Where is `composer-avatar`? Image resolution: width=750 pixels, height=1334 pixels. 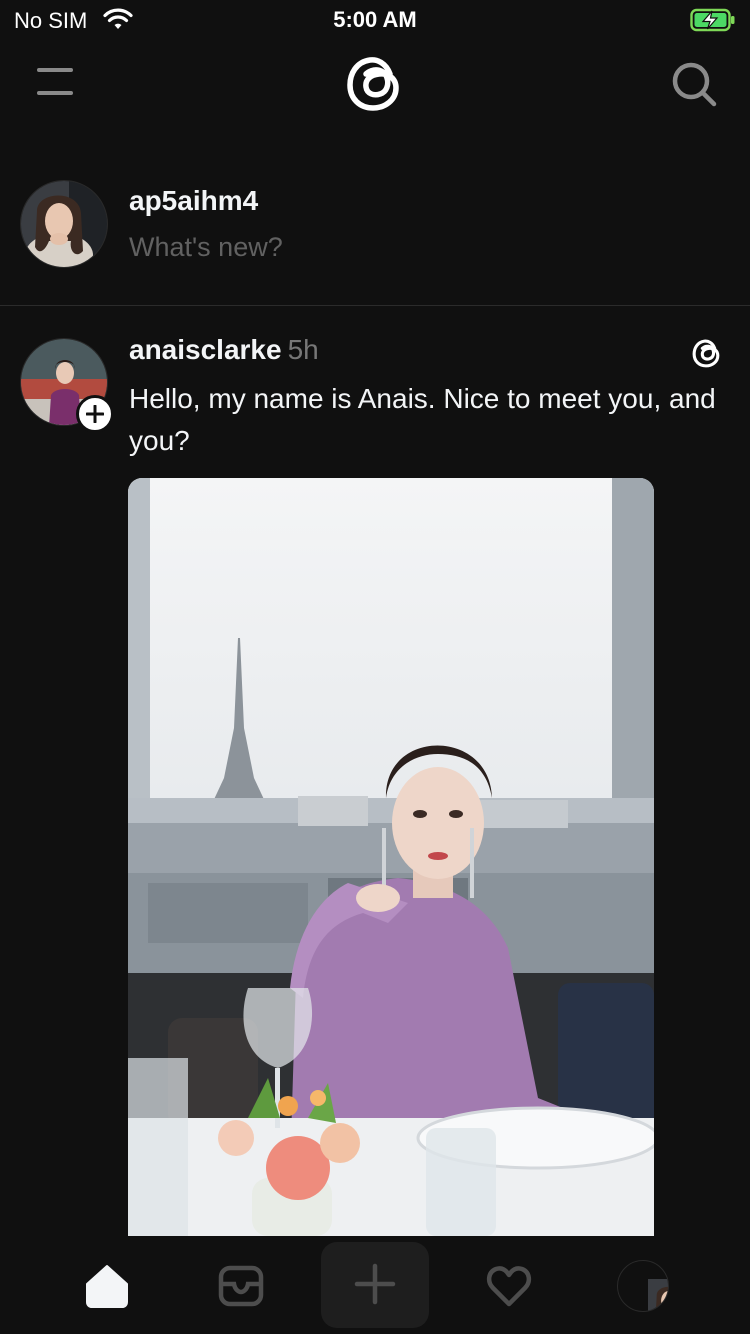 composer-avatar is located at coordinates (64, 224).